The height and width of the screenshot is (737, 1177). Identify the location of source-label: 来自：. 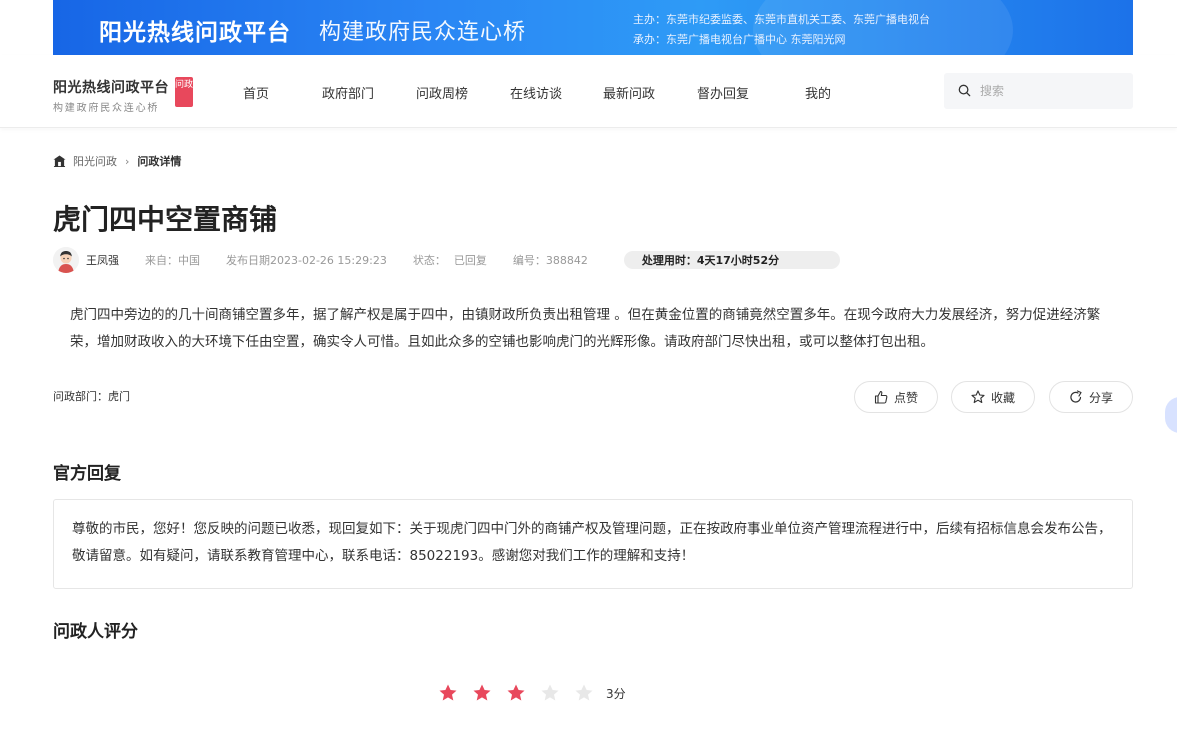
(161, 260).